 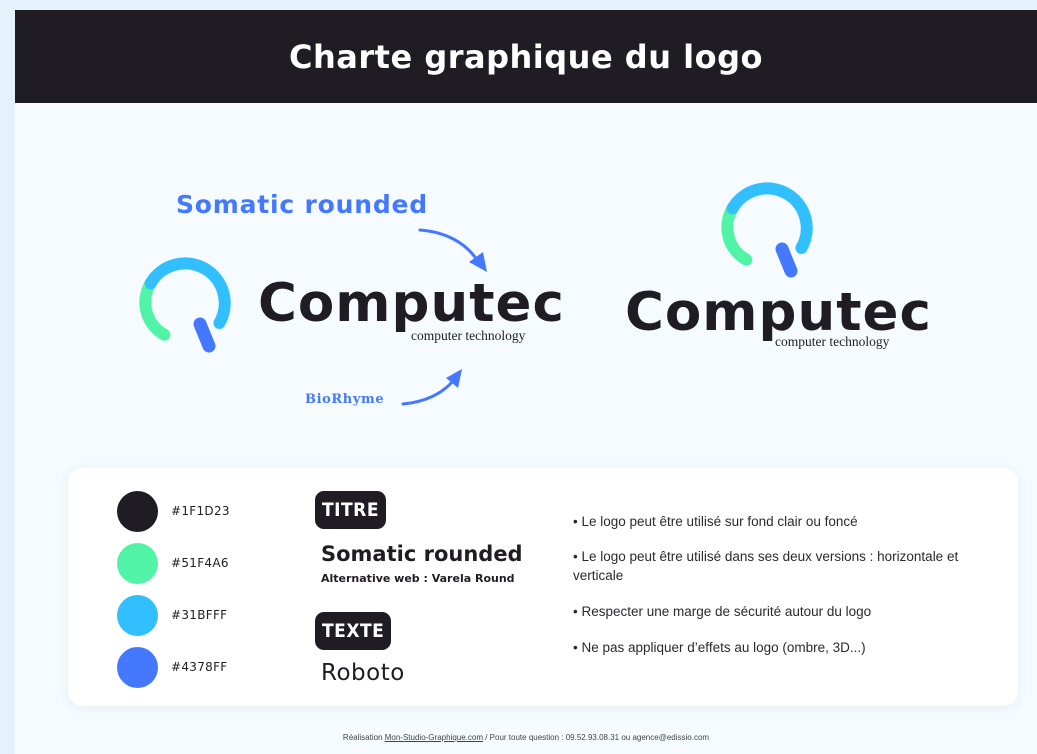 I want to click on logo-symbol-vertical, so click(x=767, y=230).